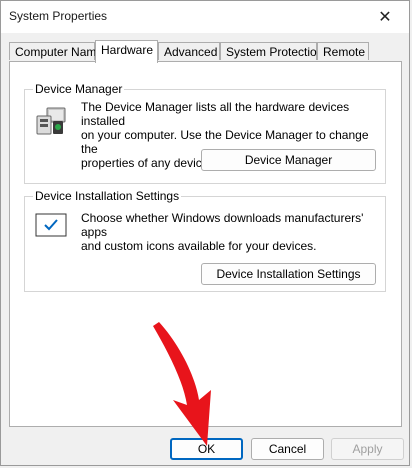 The width and height of the screenshot is (412, 468). I want to click on device-manager-button: Device Manager, so click(288, 160).